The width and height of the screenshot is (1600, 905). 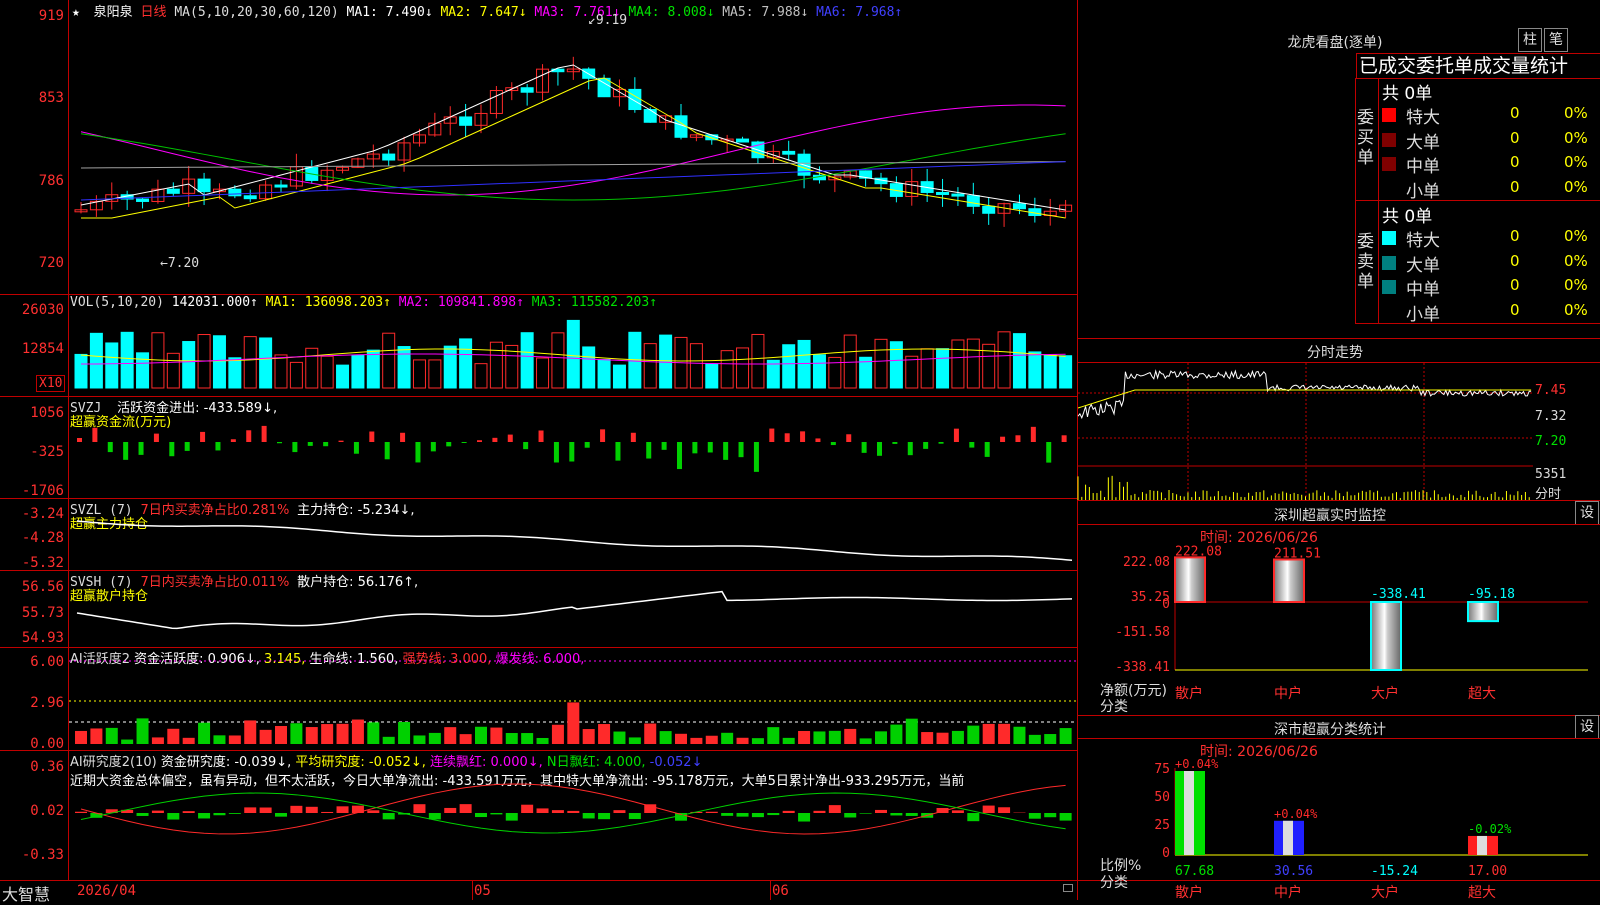 I want to click on legend-swatch, so click(x=1389, y=287).